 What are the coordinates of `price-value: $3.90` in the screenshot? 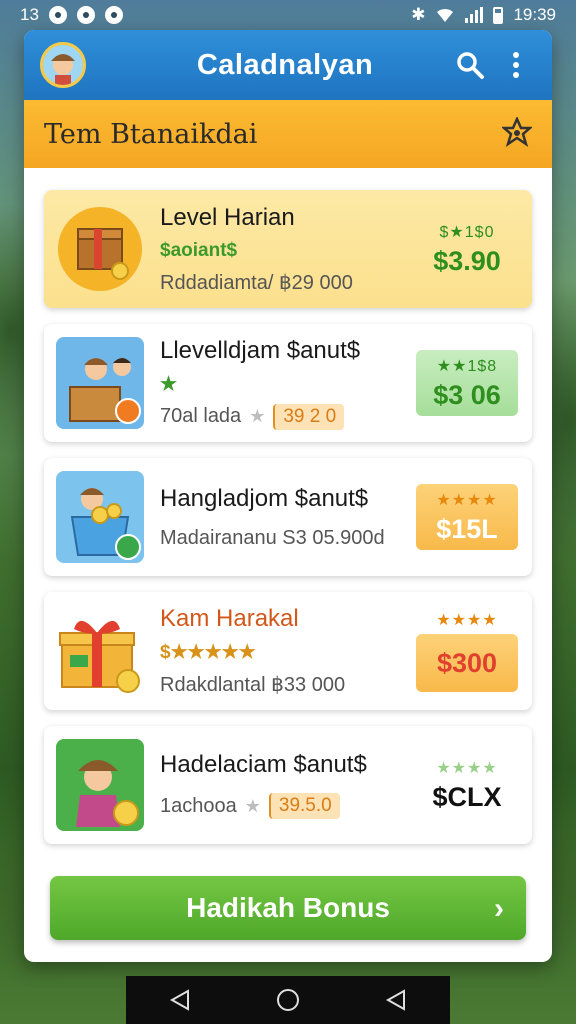 It's located at (467, 260).